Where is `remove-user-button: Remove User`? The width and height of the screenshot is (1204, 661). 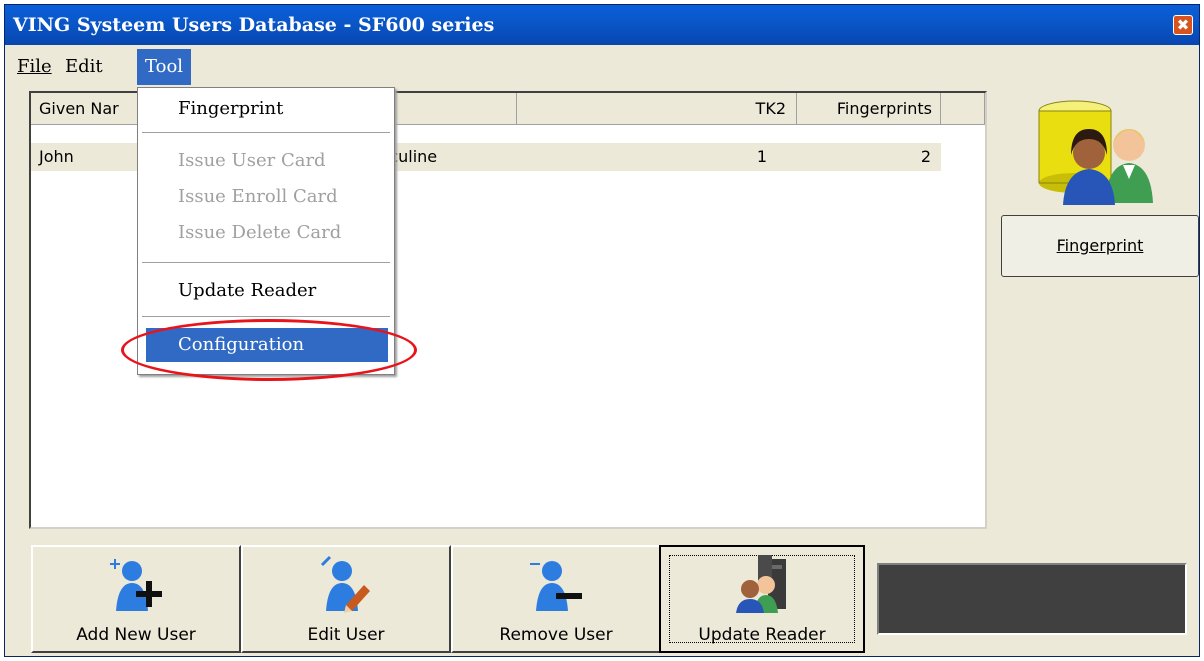
remove-user-button: Remove User is located at coordinates (556, 599).